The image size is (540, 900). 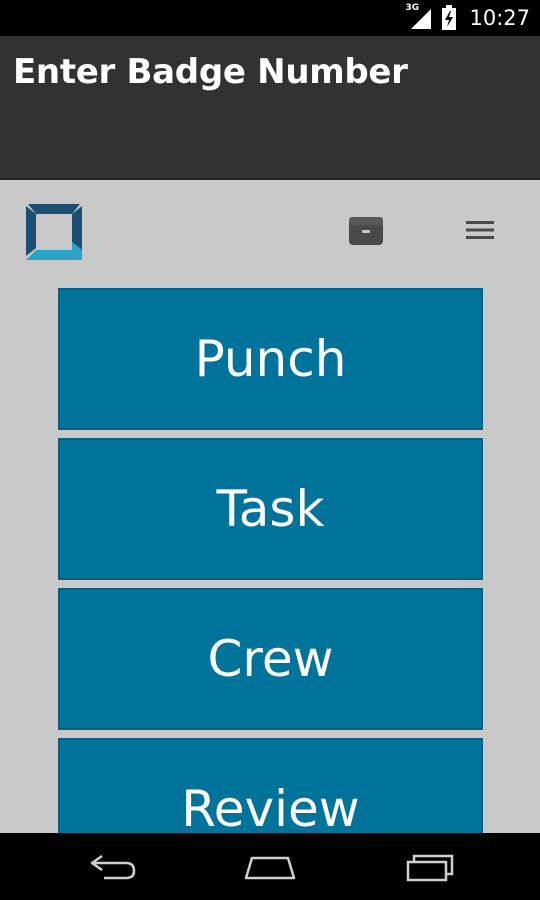 What do you see at coordinates (270, 18) in the screenshot?
I see `status-bar: 3G 10:27` at bounding box center [270, 18].